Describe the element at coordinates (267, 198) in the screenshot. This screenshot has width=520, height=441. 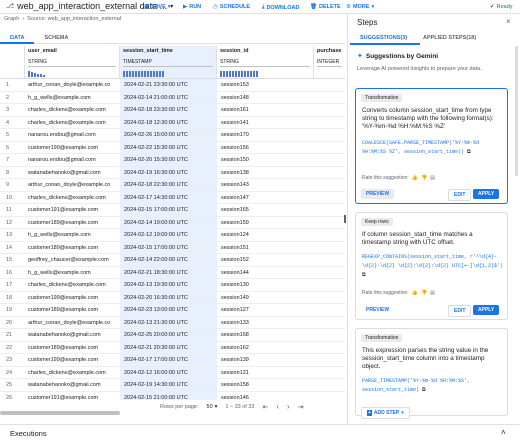
I see `cell-session-id: session147` at that location.